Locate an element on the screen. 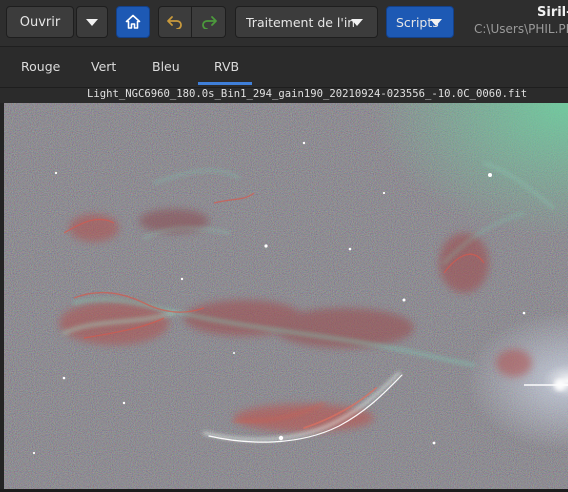 The height and width of the screenshot is (492, 568). home-icon is located at coordinates (133, 21).